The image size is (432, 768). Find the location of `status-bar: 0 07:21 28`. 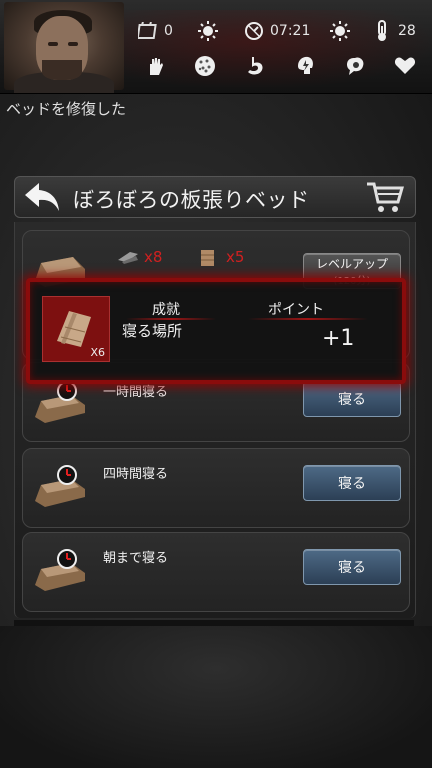

status-bar: 0 07:21 28 is located at coordinates (216, 47).